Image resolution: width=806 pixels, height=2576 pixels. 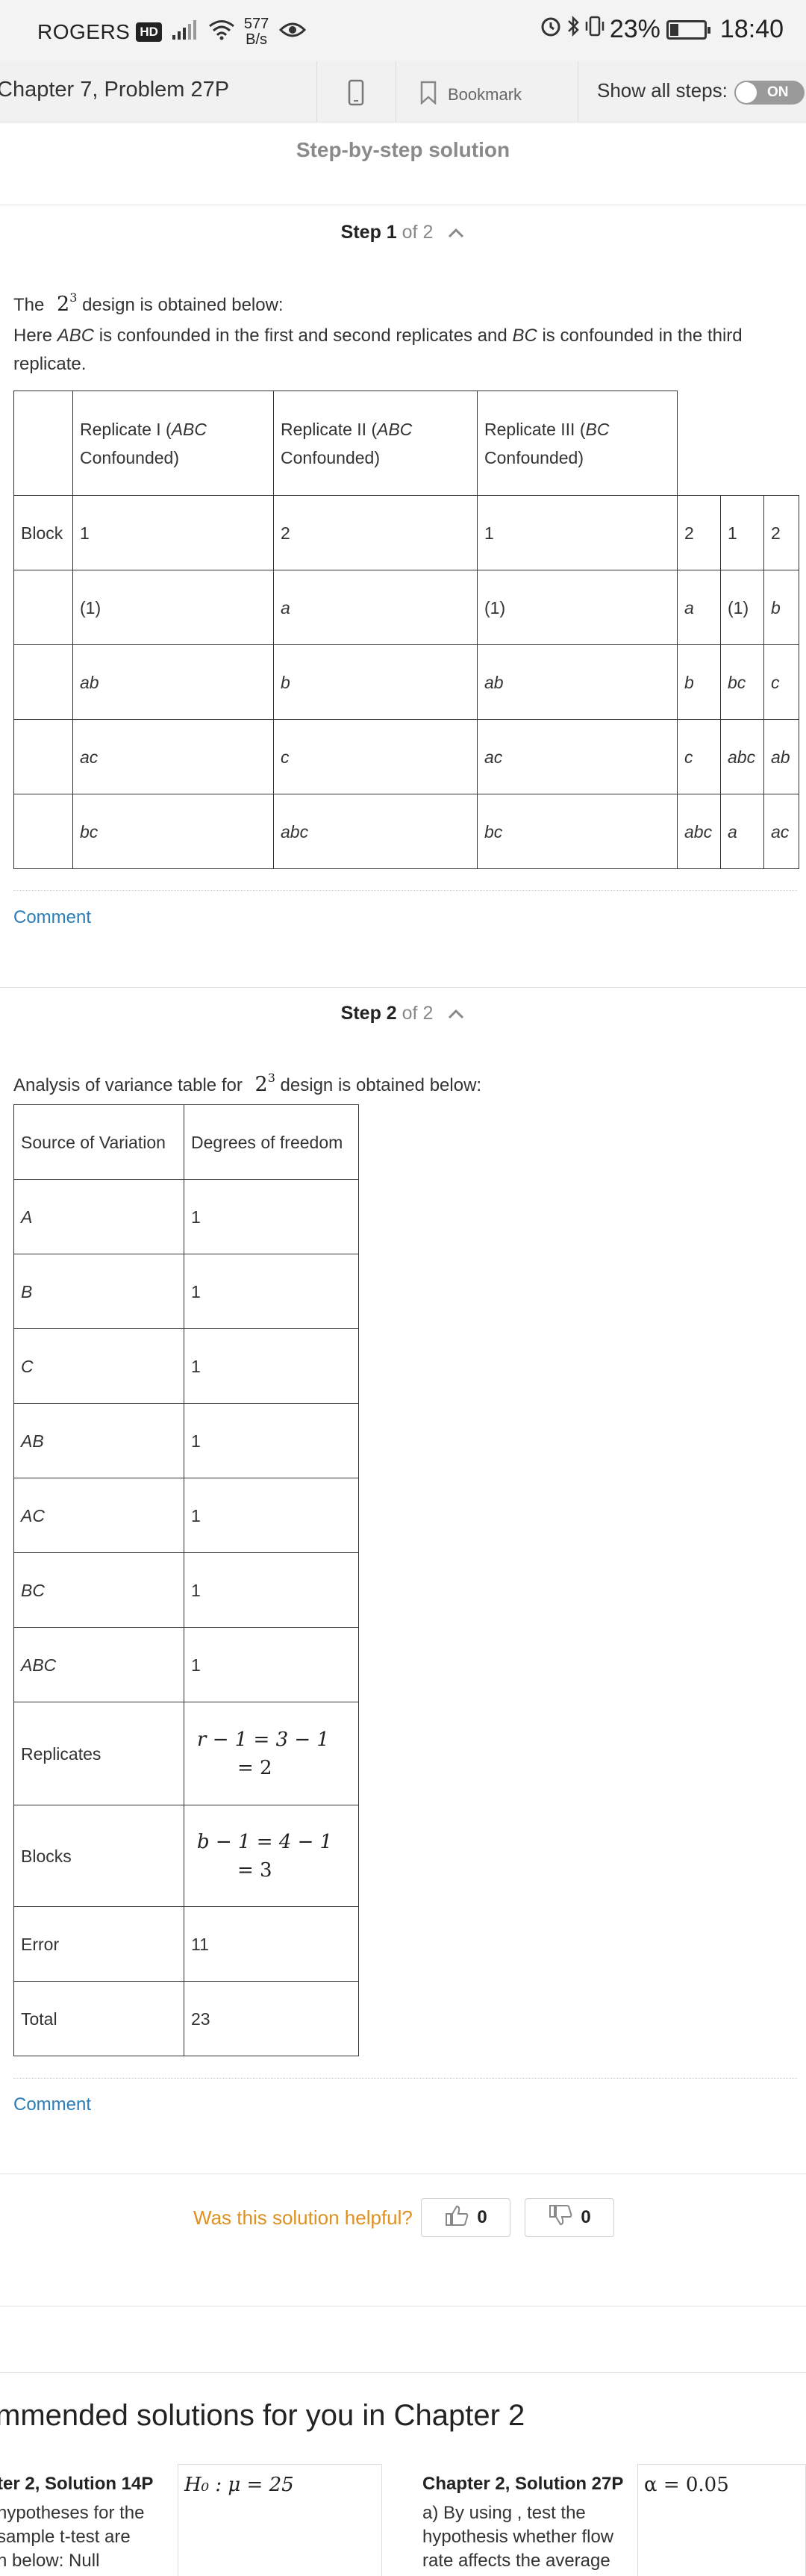 I want to click on toggle-knob, so click(x=746, y=92).